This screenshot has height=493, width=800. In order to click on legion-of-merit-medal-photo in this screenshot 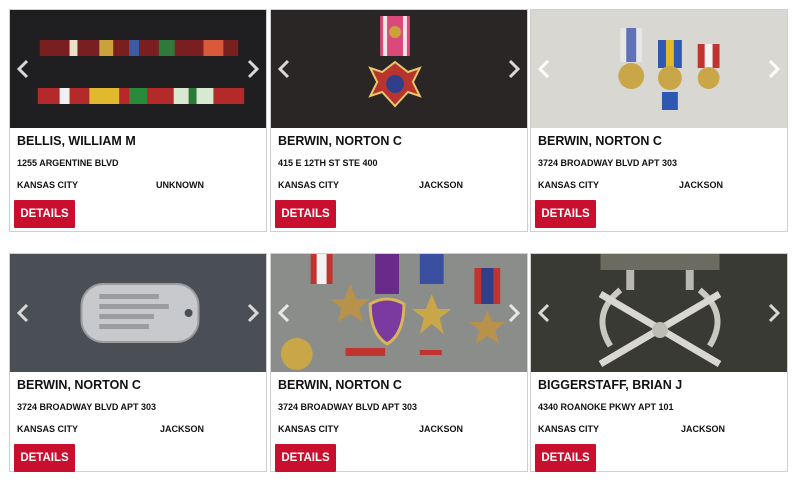, I will do `click(399, 69)`.